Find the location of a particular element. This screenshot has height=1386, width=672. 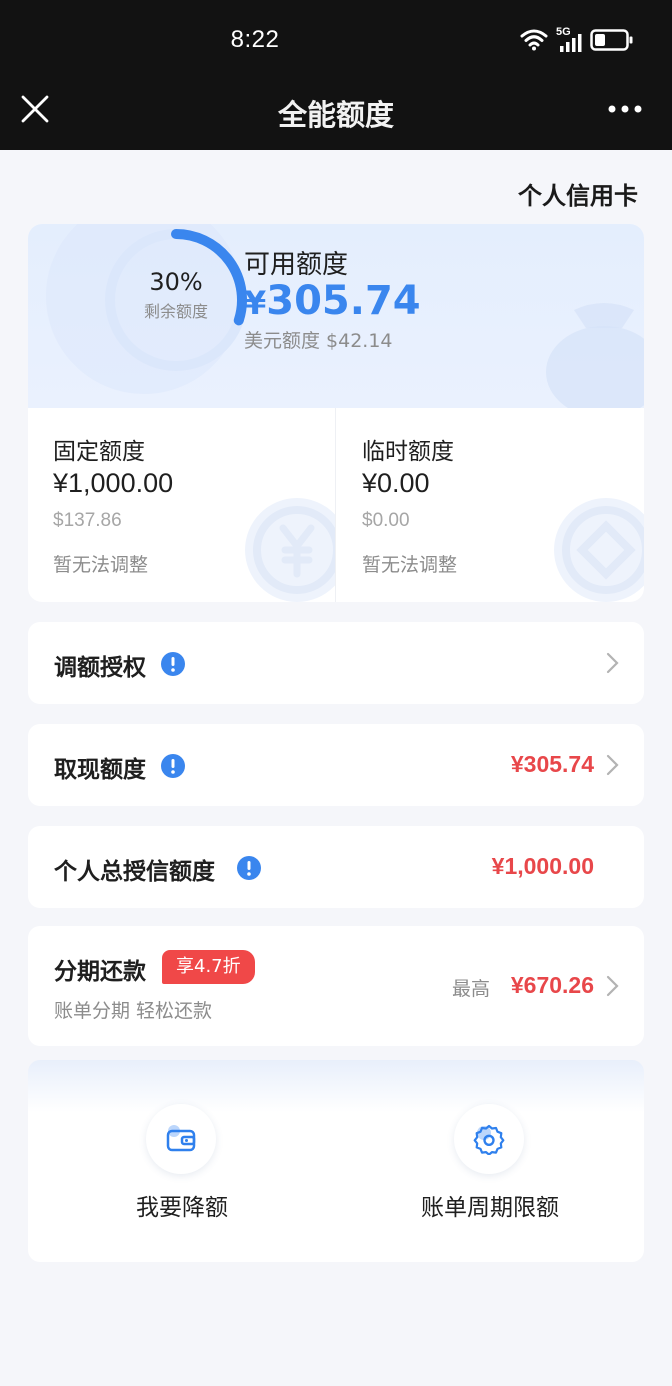

temp-credit-note: 暂无法调整 is located at coordinates (410, 565).